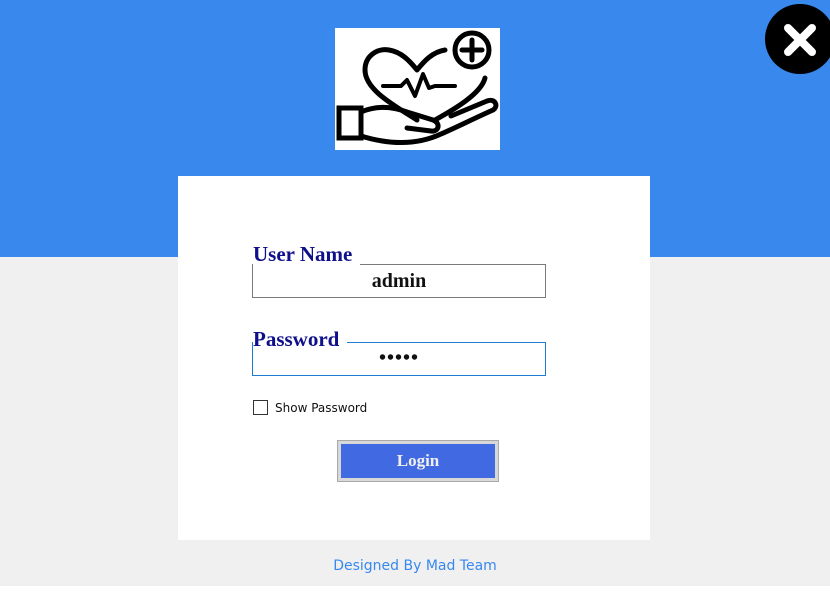  Describe the element at coordinates (300, 339) in the screenshot. I see `password-label: Password` at that location.